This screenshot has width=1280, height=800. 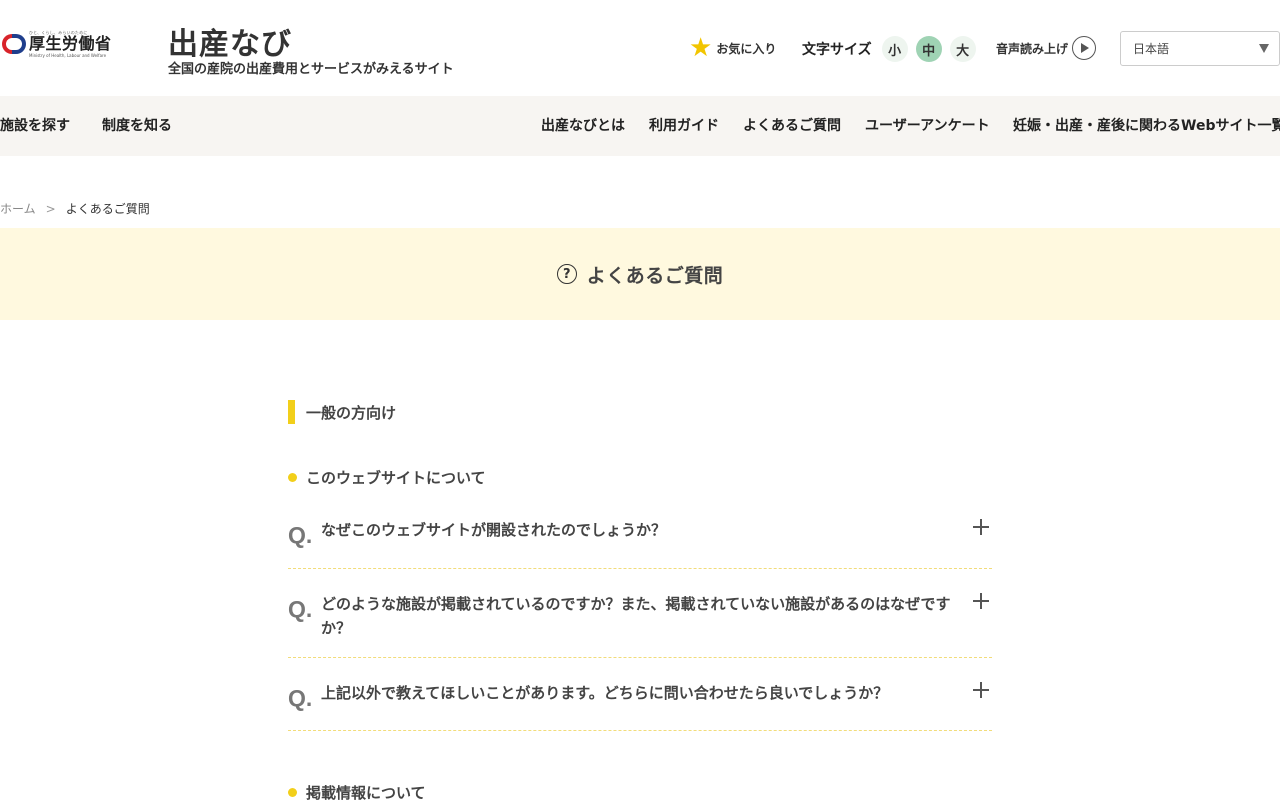 I want to click on mhlw-mark-icon, so click(x=14, y=44).